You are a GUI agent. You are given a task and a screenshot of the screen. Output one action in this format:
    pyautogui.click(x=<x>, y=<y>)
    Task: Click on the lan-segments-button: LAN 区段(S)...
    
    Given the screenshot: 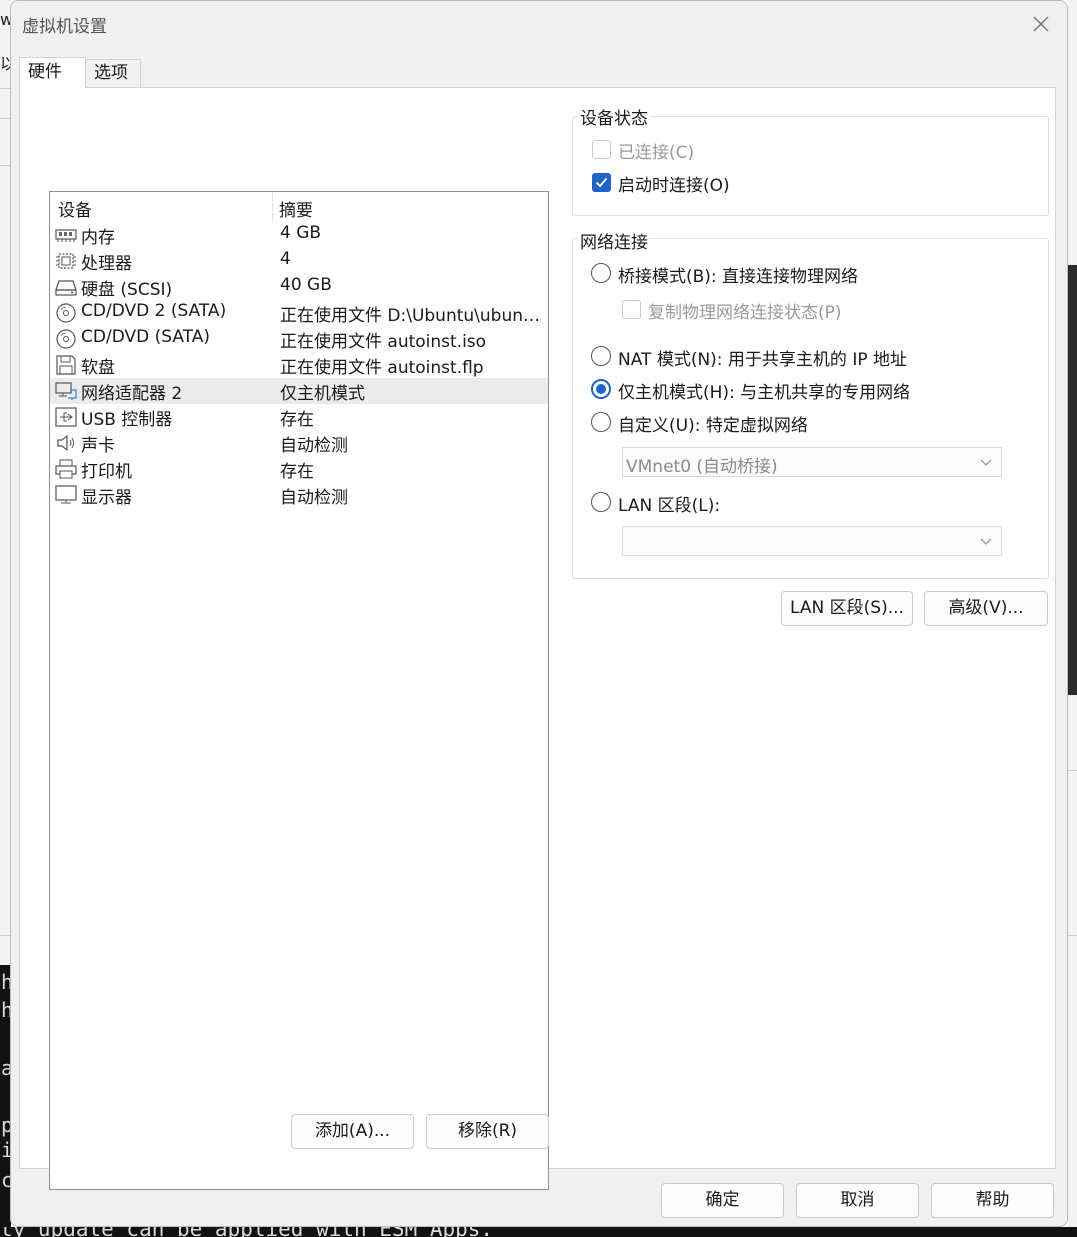 What is the action you would take?
    pyautogui.click(x=847, y=608)
    